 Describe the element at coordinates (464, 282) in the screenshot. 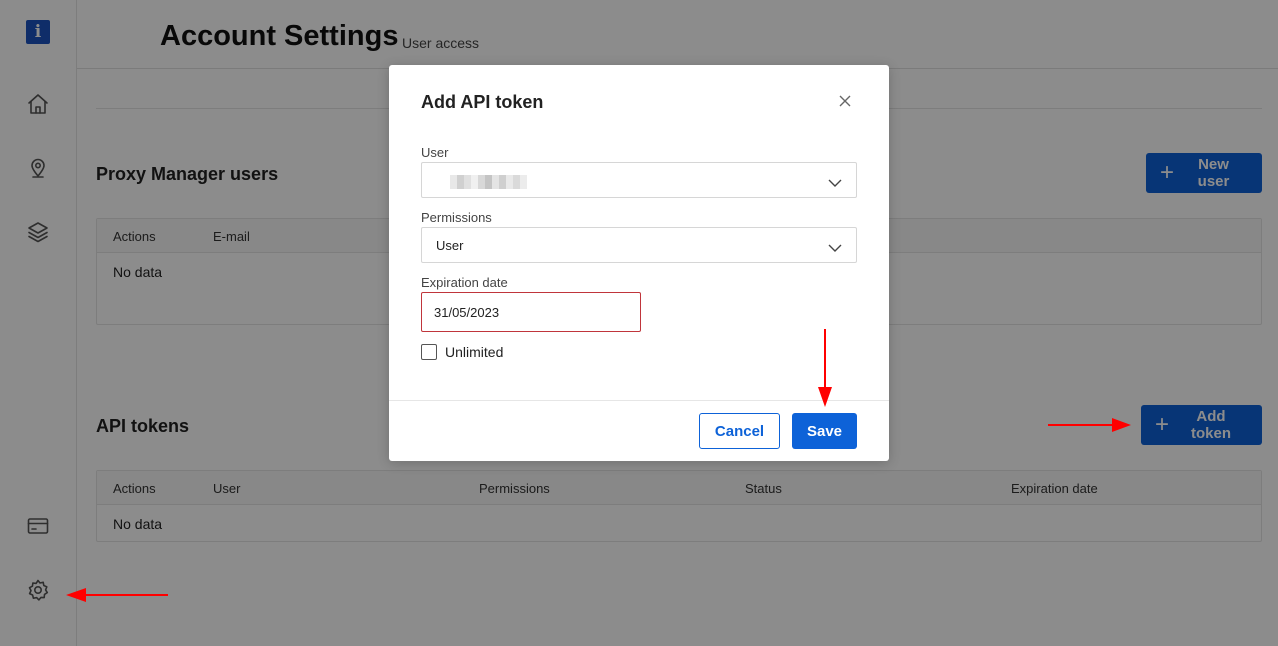

I see `expiration-field-label: Expiration date` at that location.